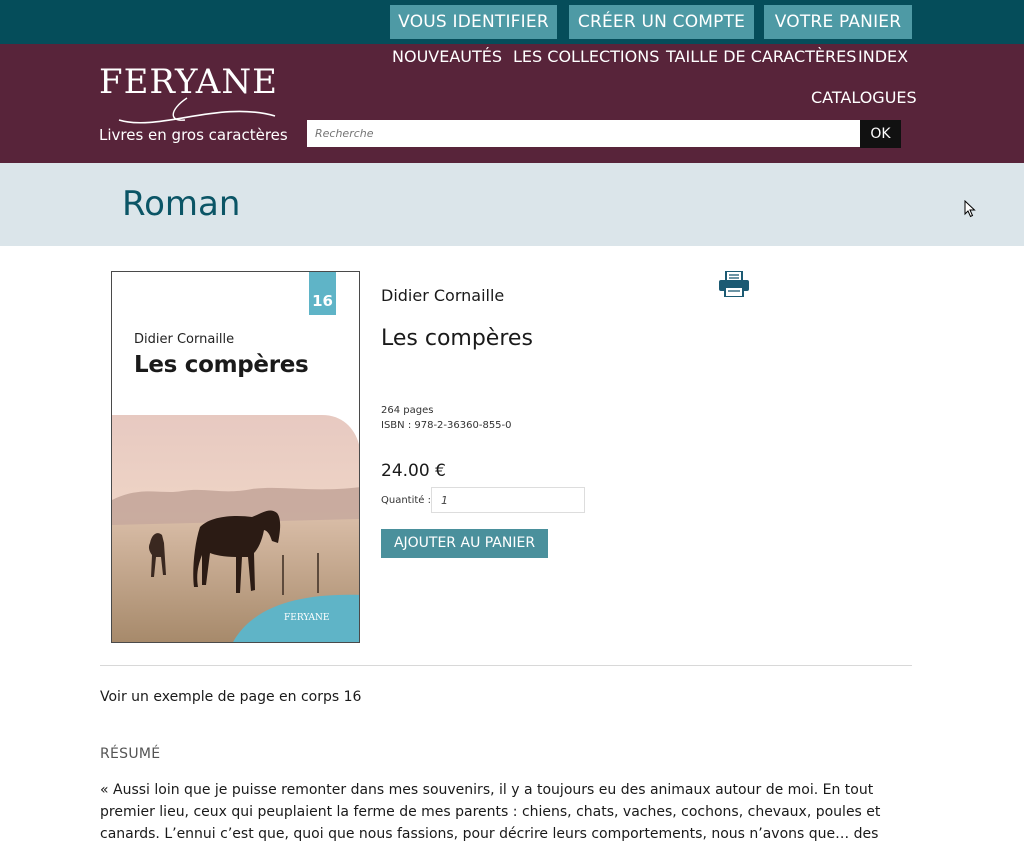 The height and width of the screenshot is (847, 1024). What do you see at coordinates (864, 98) in the screenshot?
I see `nav-item-catalogues: CATALOGUES` at bounding box center [864, 98].